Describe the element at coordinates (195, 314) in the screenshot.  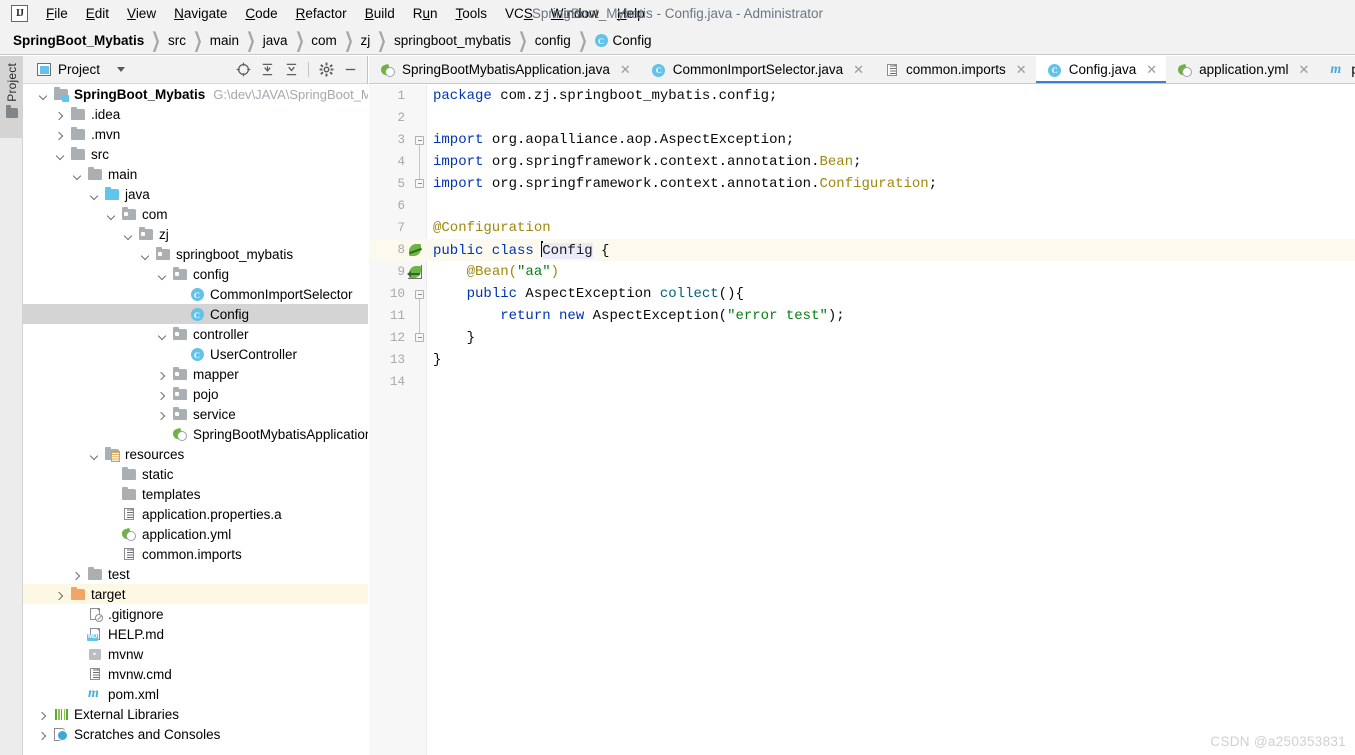
I see `tree-item-config: C Config` at that location.